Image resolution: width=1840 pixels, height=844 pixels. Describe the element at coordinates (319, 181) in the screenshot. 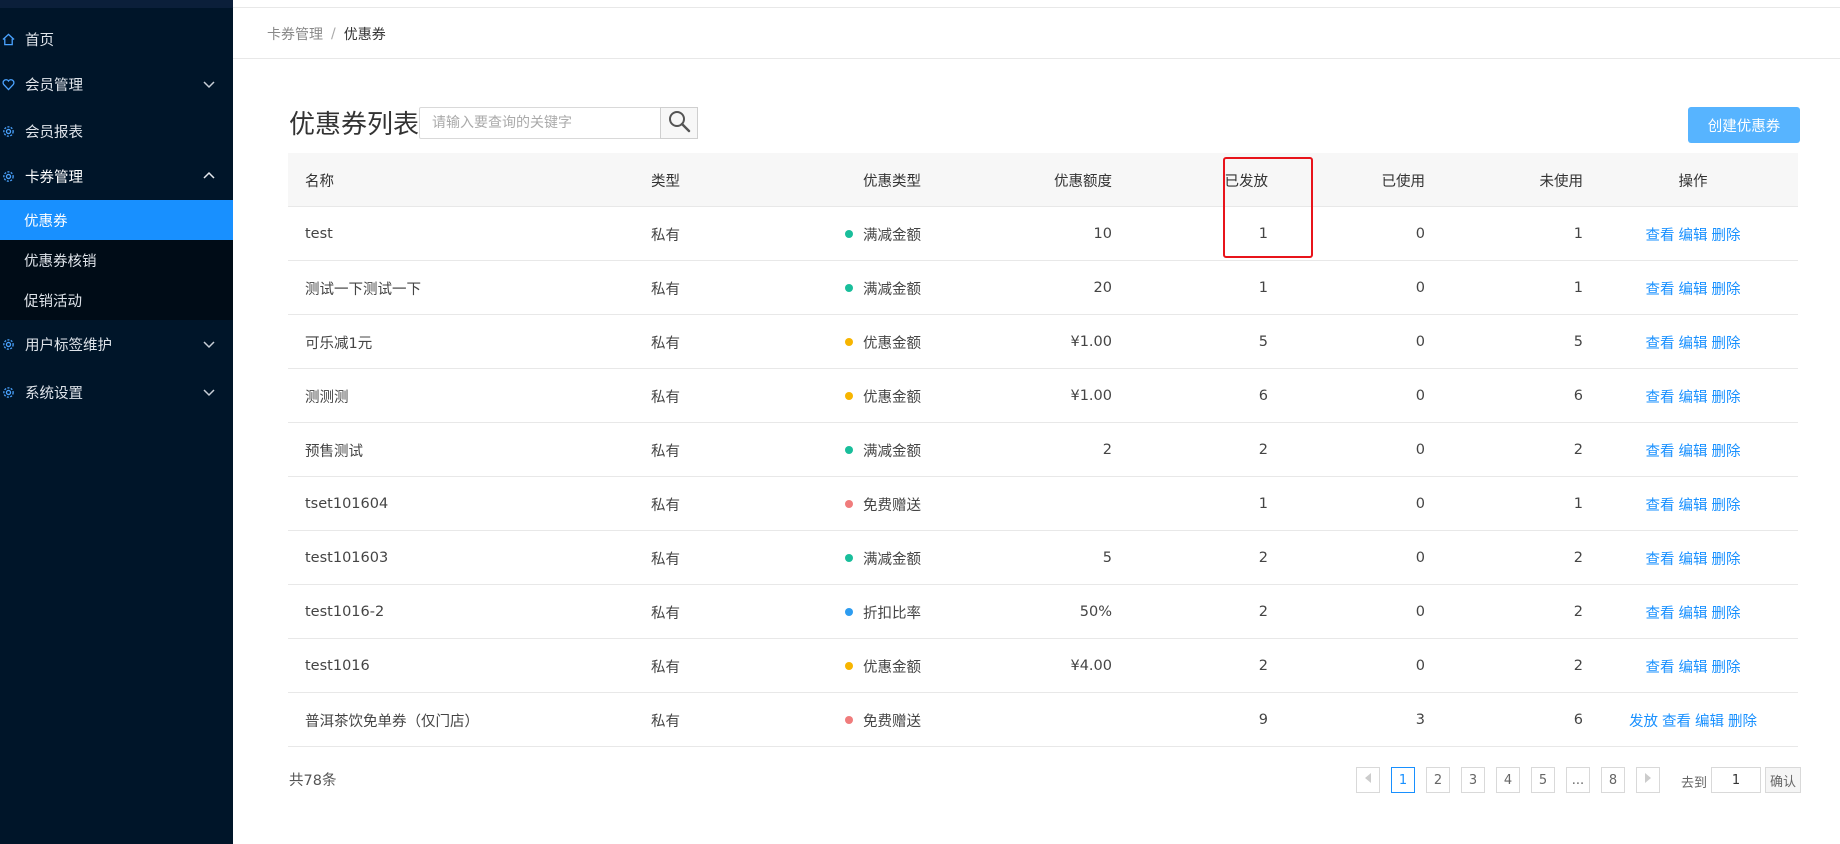

I see `column-header-name: 名称` at that location.